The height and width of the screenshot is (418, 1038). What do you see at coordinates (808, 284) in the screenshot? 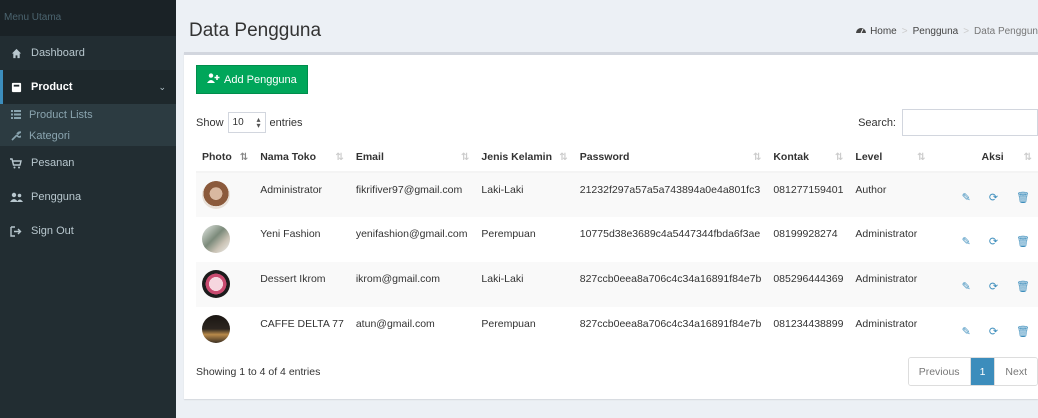
I see `cell-kontak: 085296444369` at bounding box center [808, 284].